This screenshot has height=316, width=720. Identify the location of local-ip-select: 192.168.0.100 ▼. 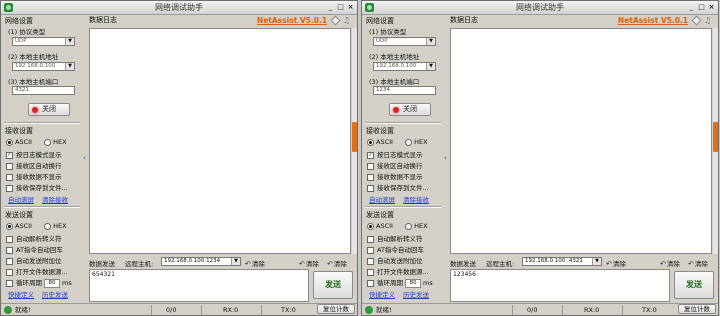
(404, 66).